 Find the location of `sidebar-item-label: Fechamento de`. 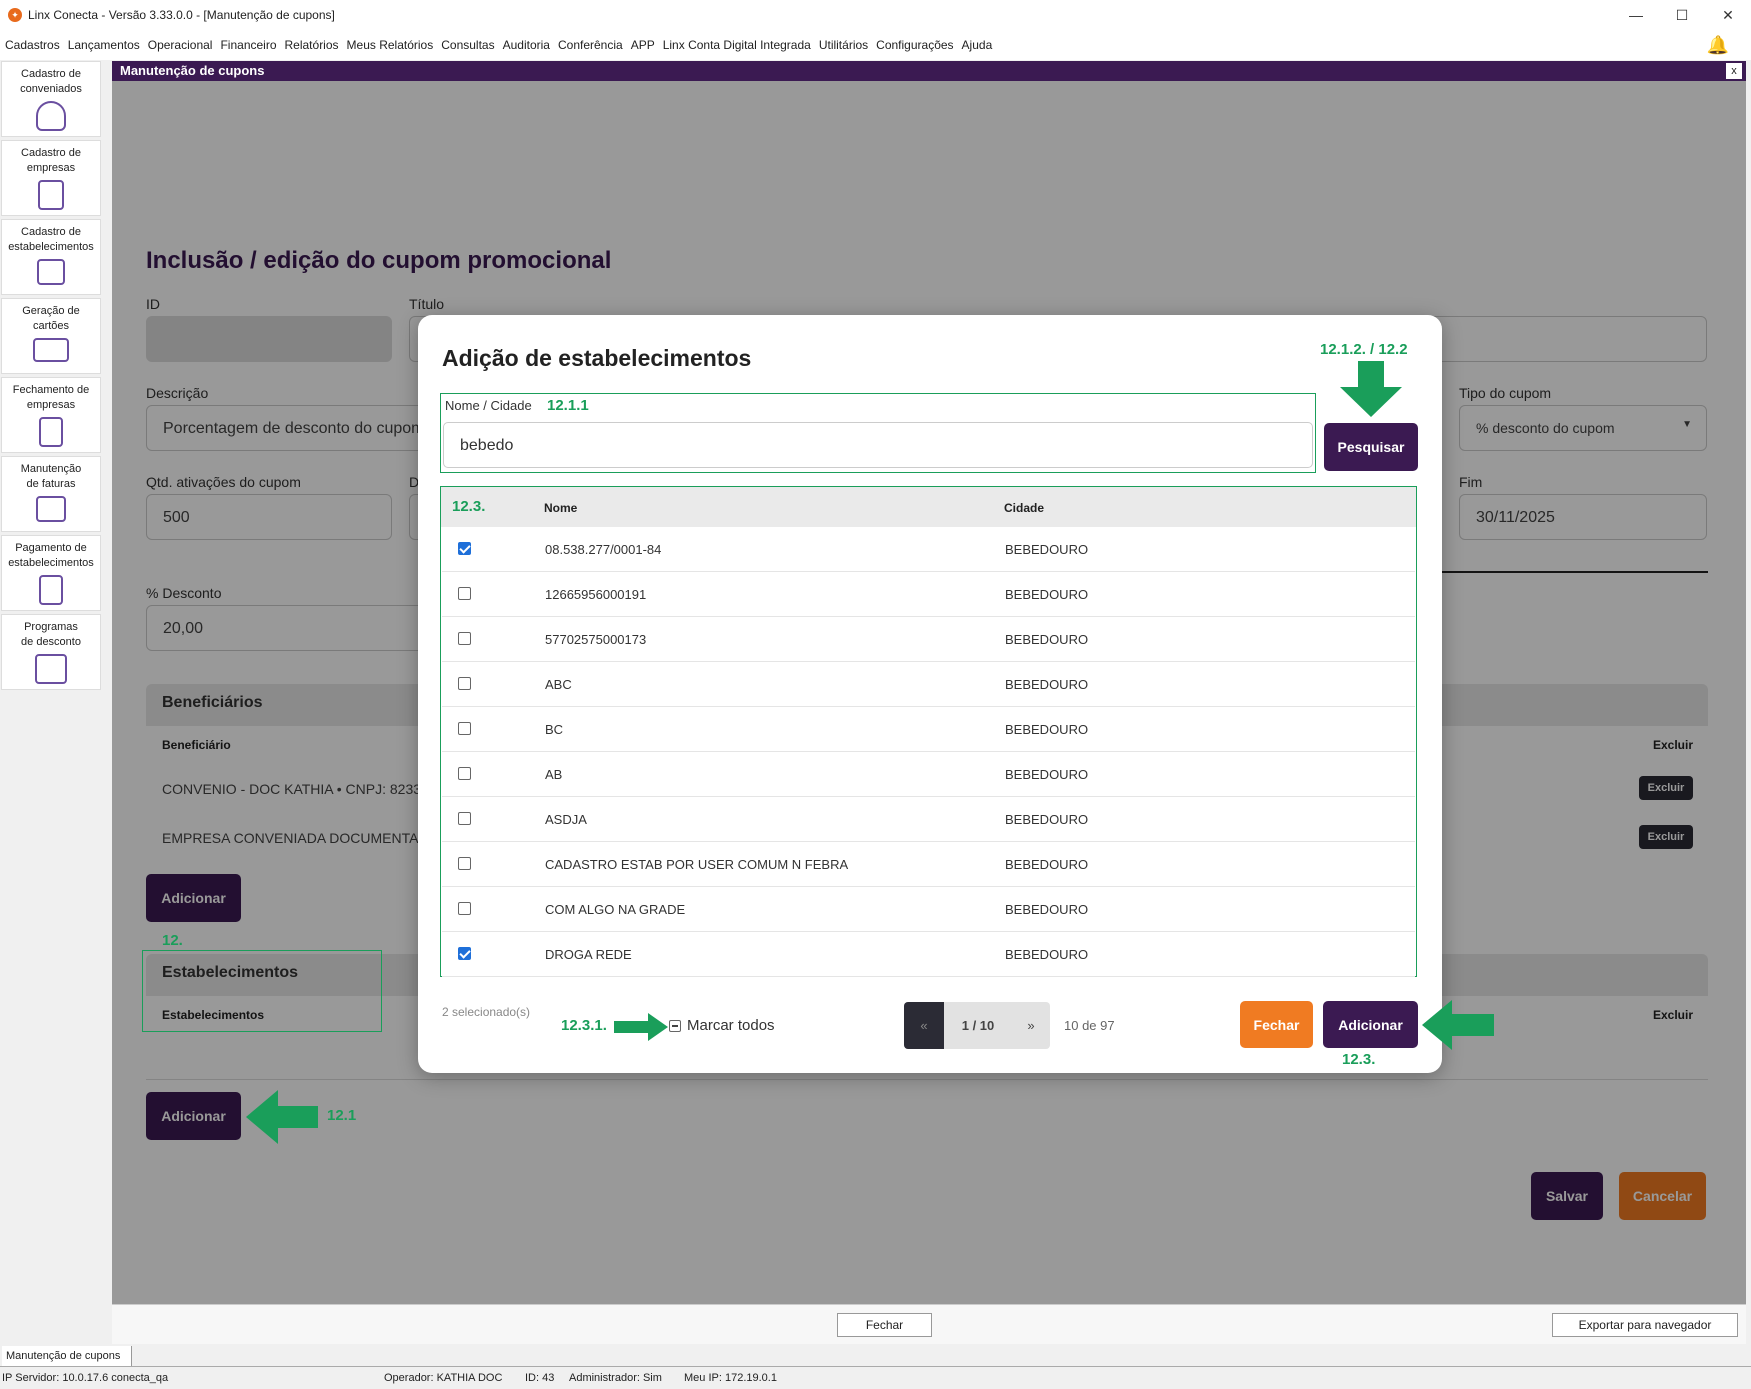

sidebar-item-label: Fechamento de is located at coordinates (51, 390).